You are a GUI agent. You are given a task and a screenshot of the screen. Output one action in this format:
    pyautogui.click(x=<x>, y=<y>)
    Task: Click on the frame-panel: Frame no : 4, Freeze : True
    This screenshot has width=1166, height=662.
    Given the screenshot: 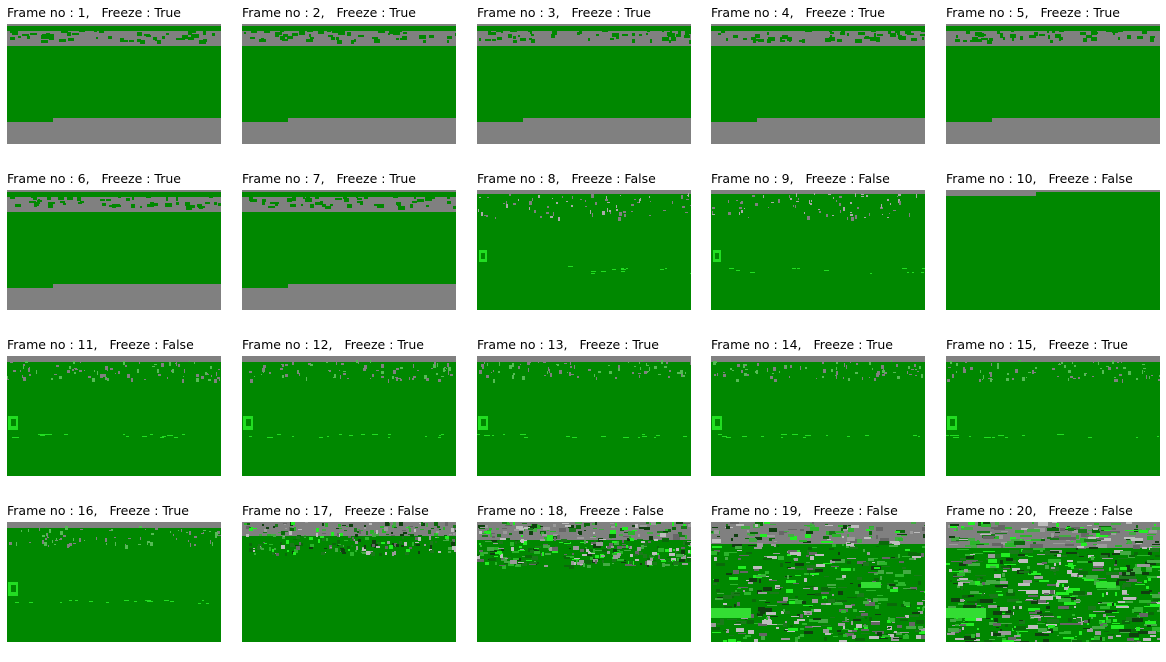 What is the action you would take?
    pyautogui.click(x=818, y=84)
    